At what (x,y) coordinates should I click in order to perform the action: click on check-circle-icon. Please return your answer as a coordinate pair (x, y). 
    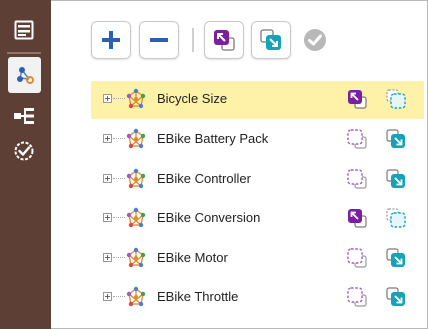
    Looking at the image, I should click on (315, 40).